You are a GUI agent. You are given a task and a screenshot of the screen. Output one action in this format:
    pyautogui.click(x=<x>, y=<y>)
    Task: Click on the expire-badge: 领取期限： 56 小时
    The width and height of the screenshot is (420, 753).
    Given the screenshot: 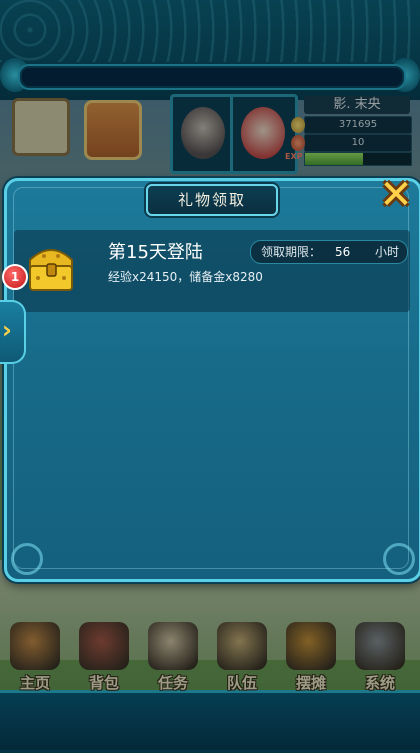 What is the action you would take?
    pyautogui.click(x=329, y=252)
    